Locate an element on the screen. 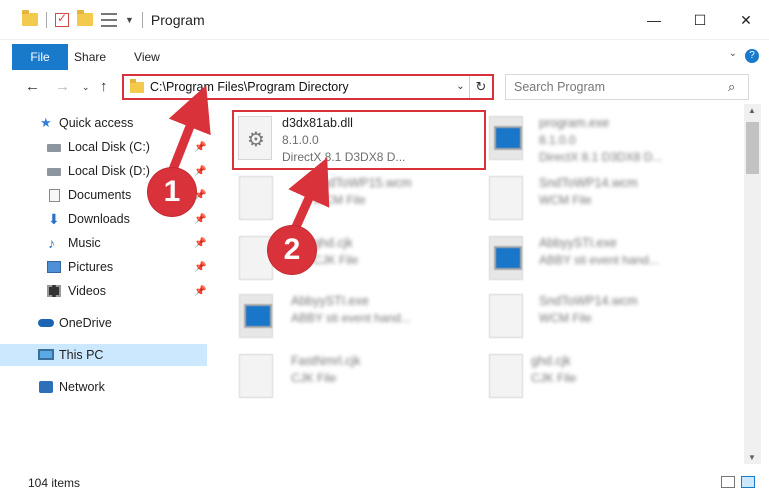  star-icon: ★ is located at coordinates (46, 122).